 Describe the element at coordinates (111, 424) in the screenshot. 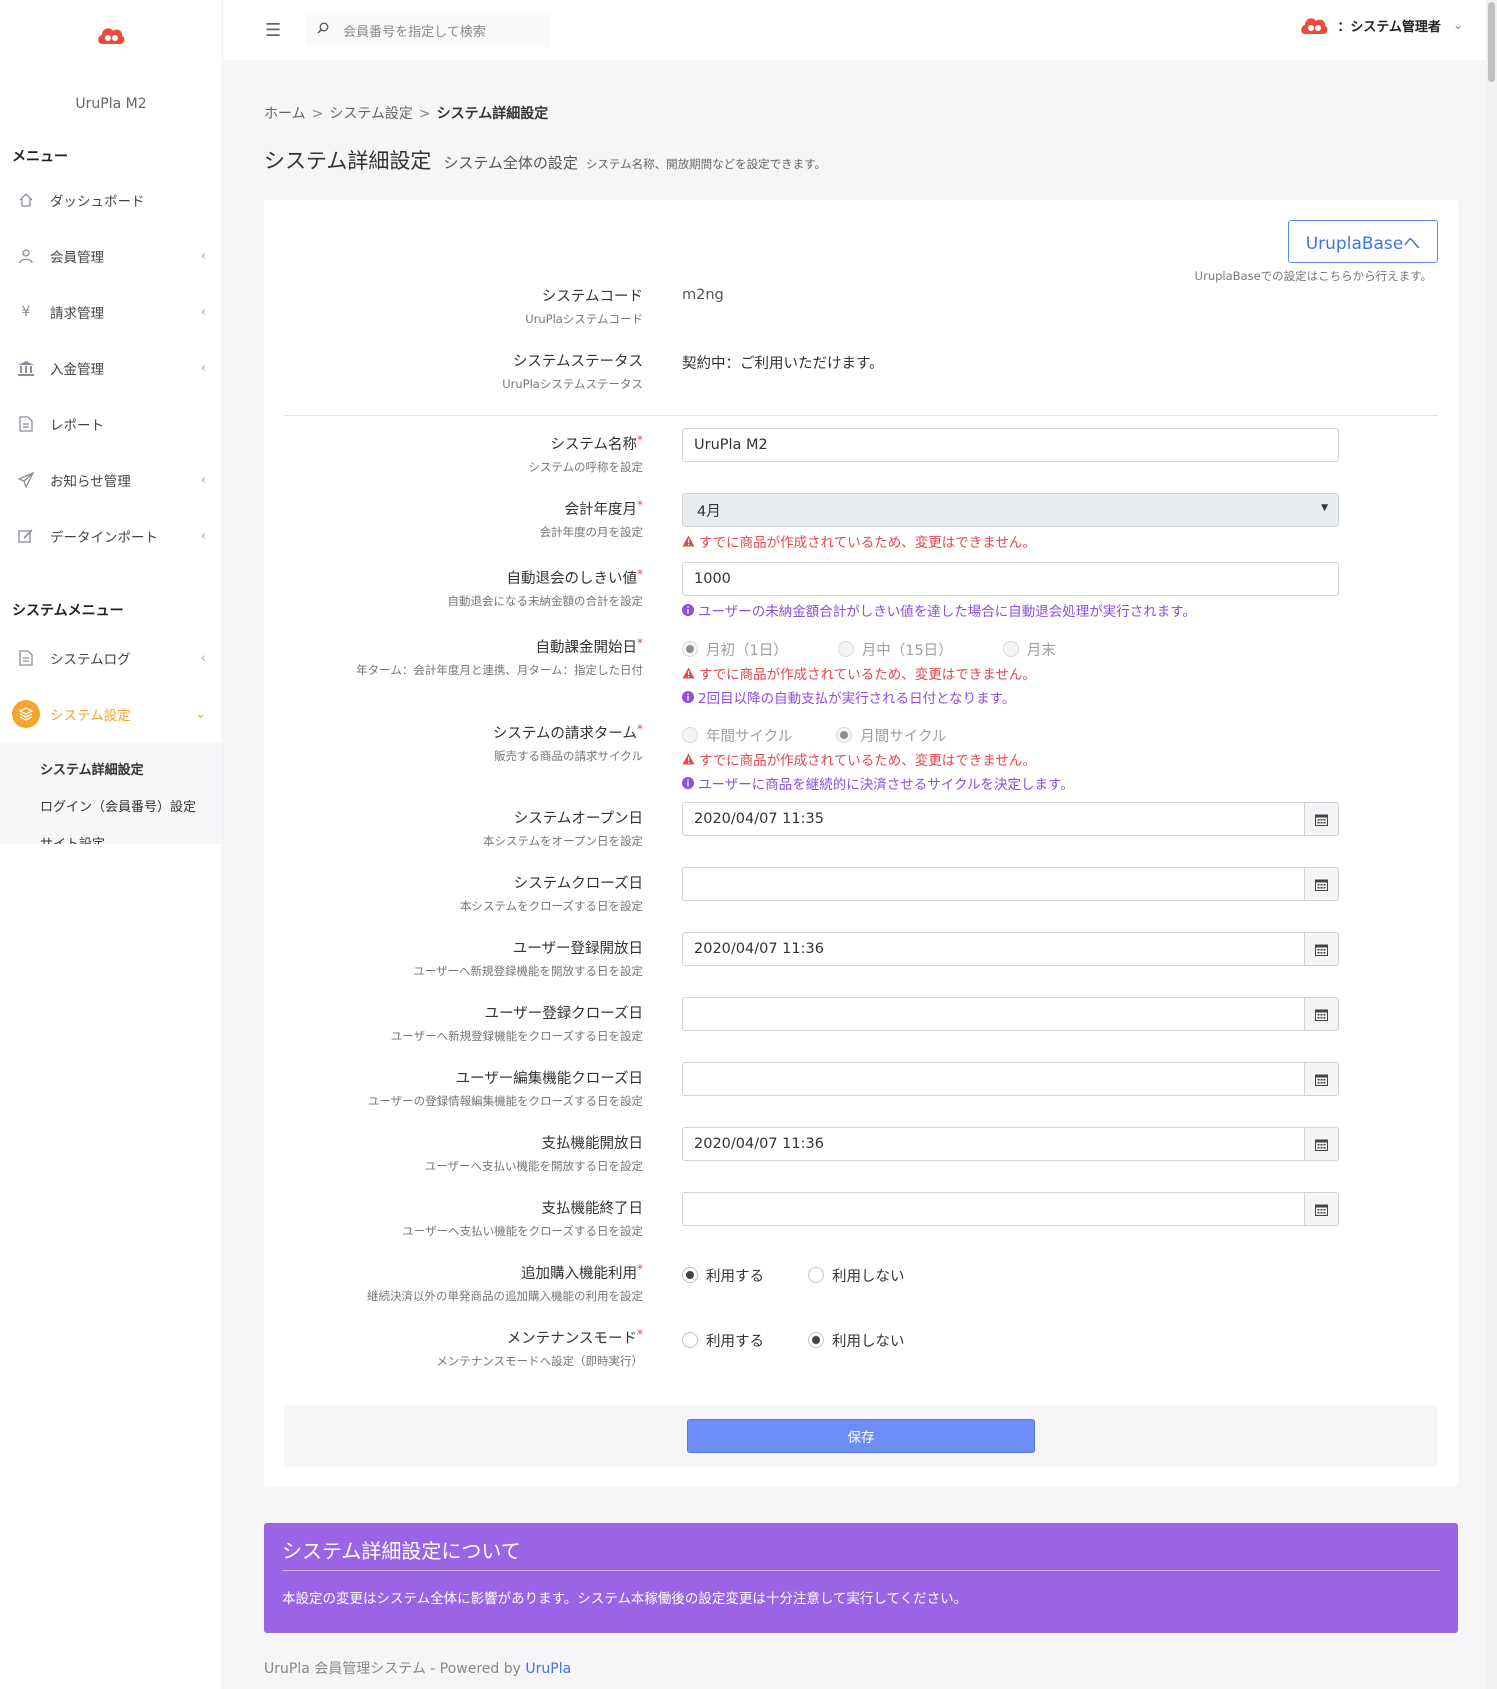

I see `sidebar-item-reports: レポート` at that location.